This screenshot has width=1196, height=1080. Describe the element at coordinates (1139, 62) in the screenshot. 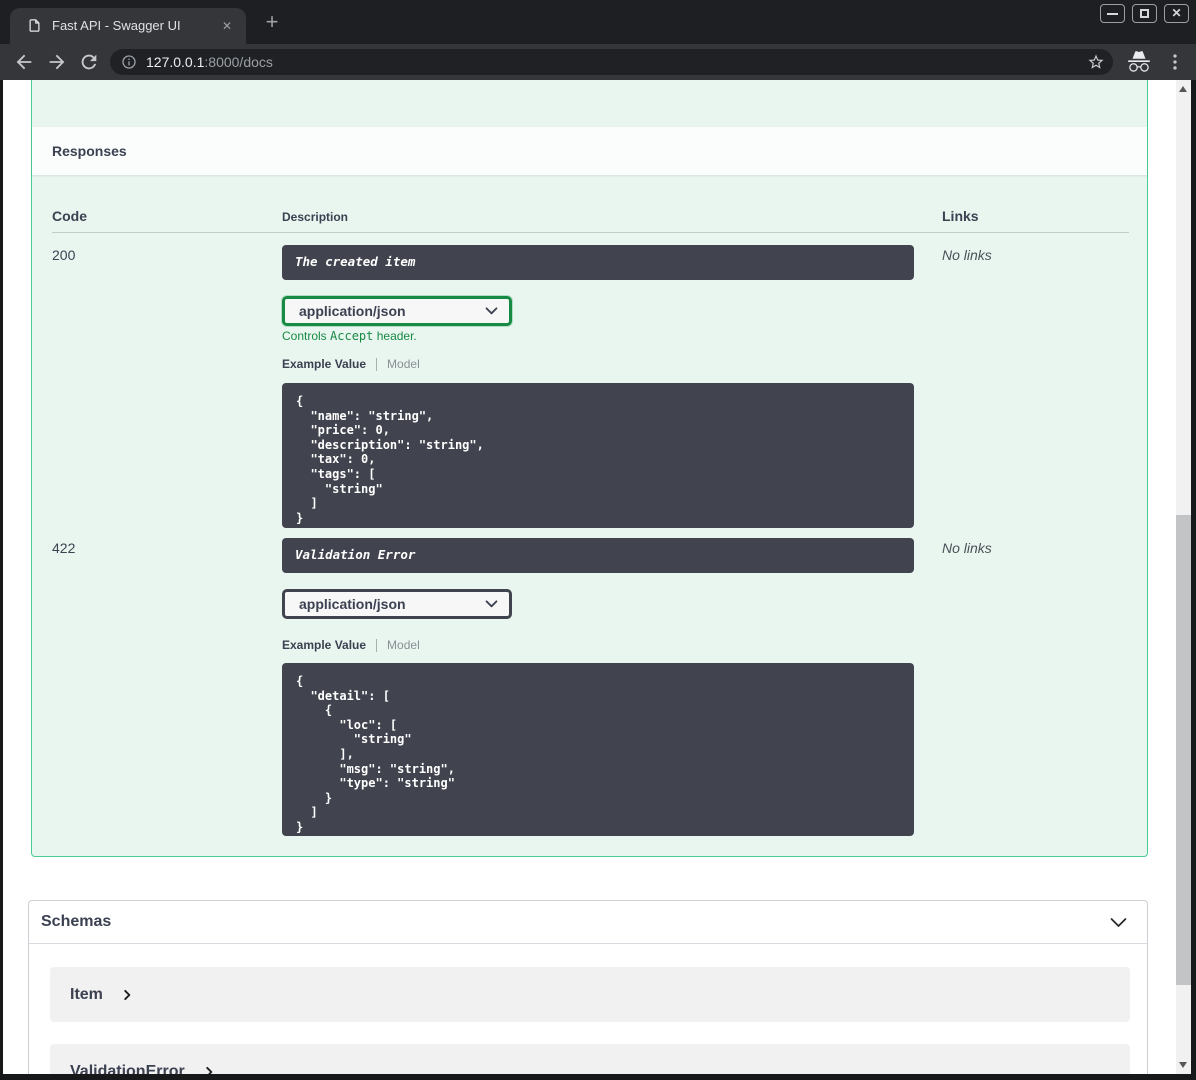

I see `incognito-icon` at that location.